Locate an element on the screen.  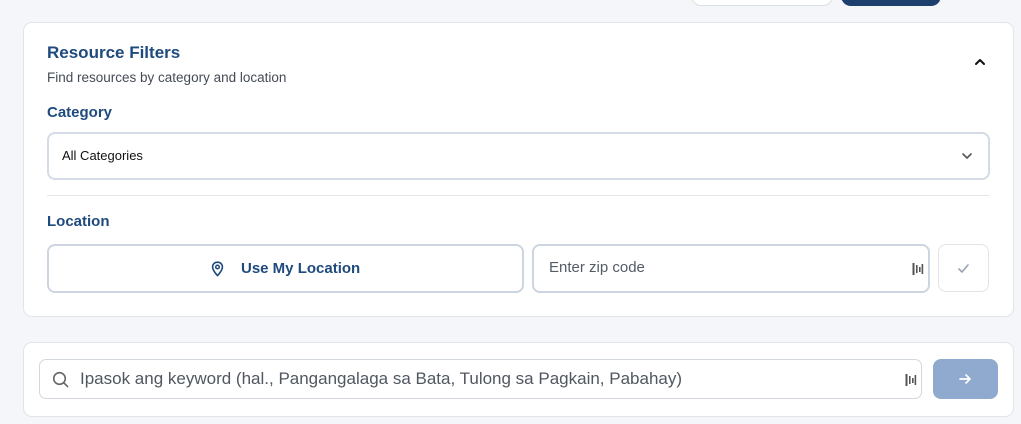
panel-title: Resource Filters is located at coordinates (114, 52).